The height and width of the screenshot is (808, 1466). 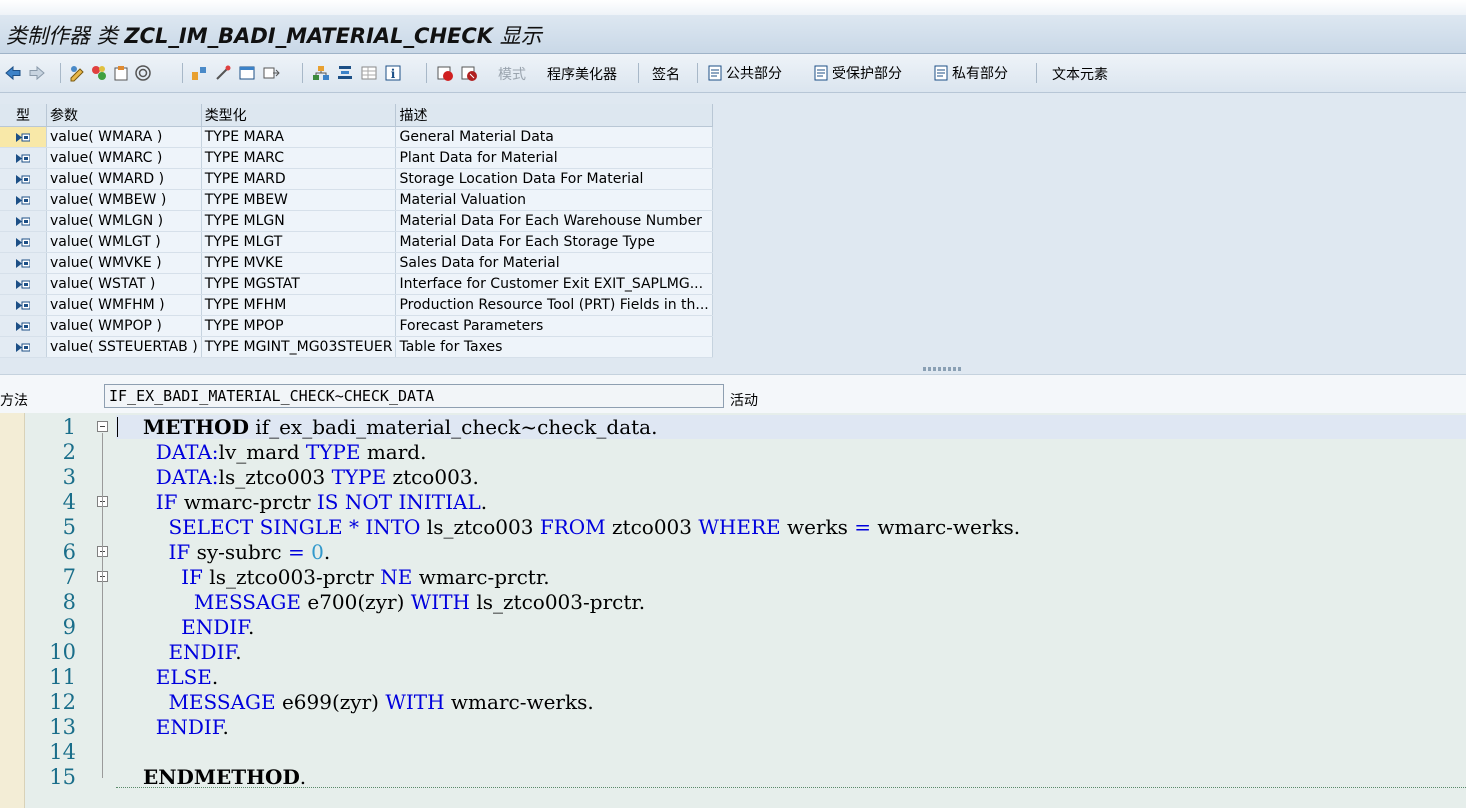 What do you see at coordinates (121, 73) in the screenshot?
I see `activate-icon` at bounding box center [121, 73].